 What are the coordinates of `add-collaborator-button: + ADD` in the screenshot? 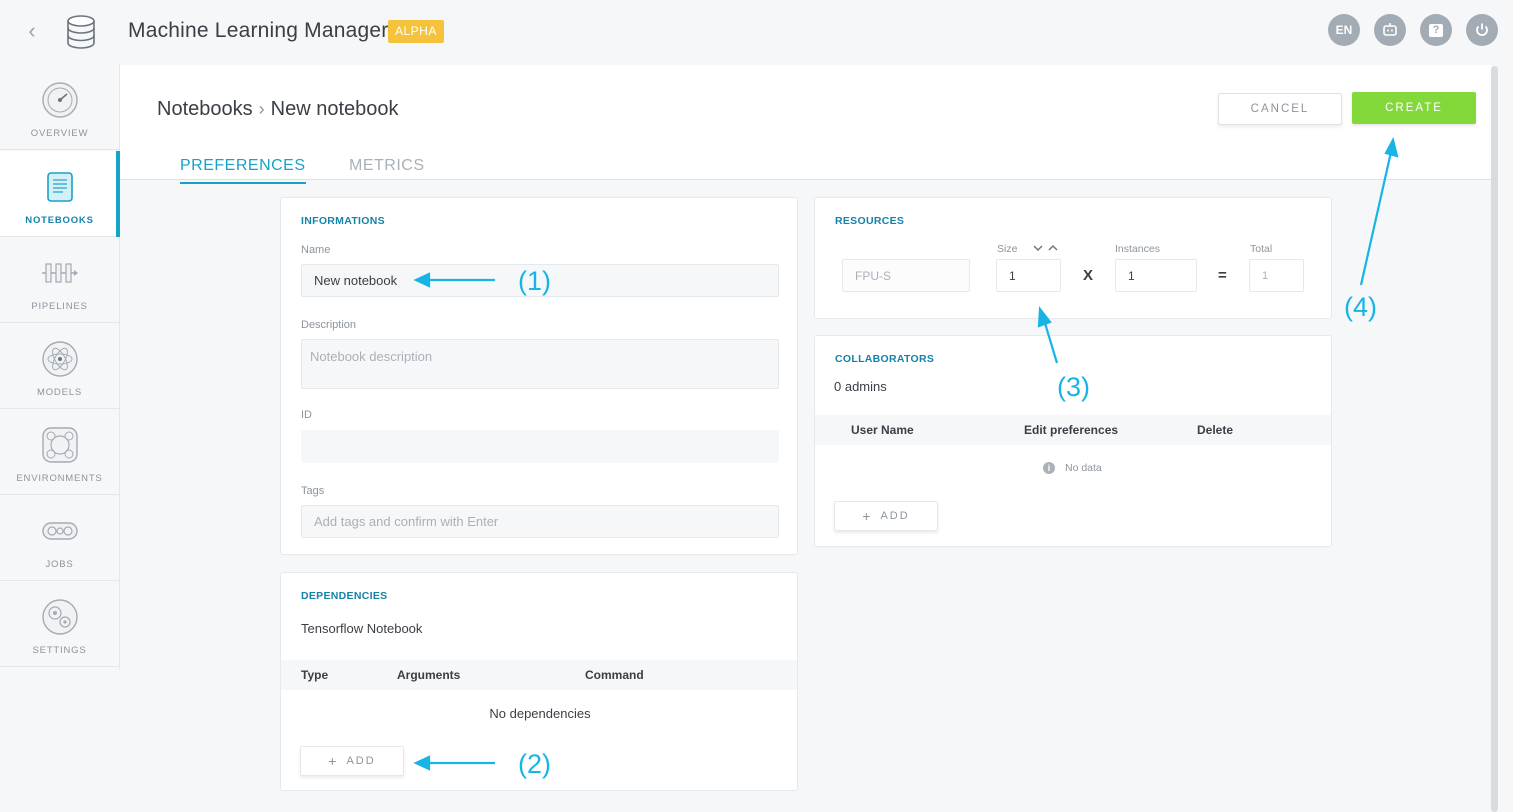 It's located at (886, 516).